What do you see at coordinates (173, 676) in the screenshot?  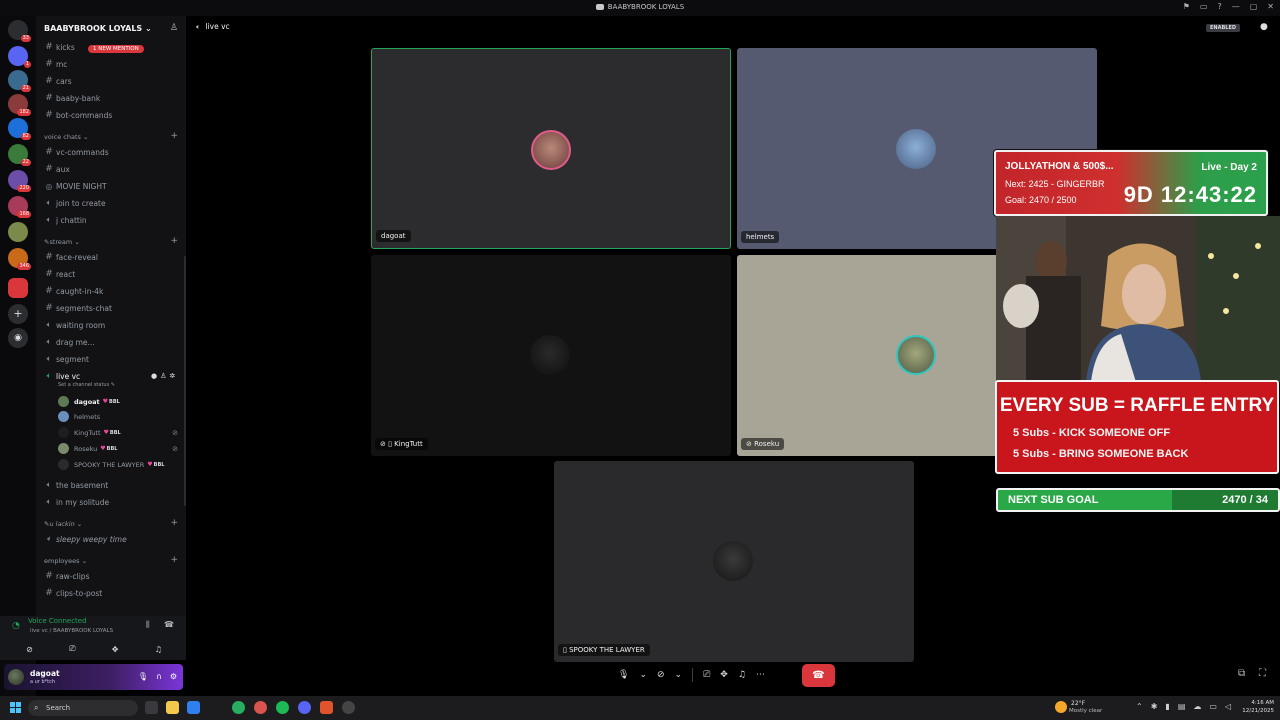 I see `settings-gear-icon: ⚙` at bounding box center [173, 676].